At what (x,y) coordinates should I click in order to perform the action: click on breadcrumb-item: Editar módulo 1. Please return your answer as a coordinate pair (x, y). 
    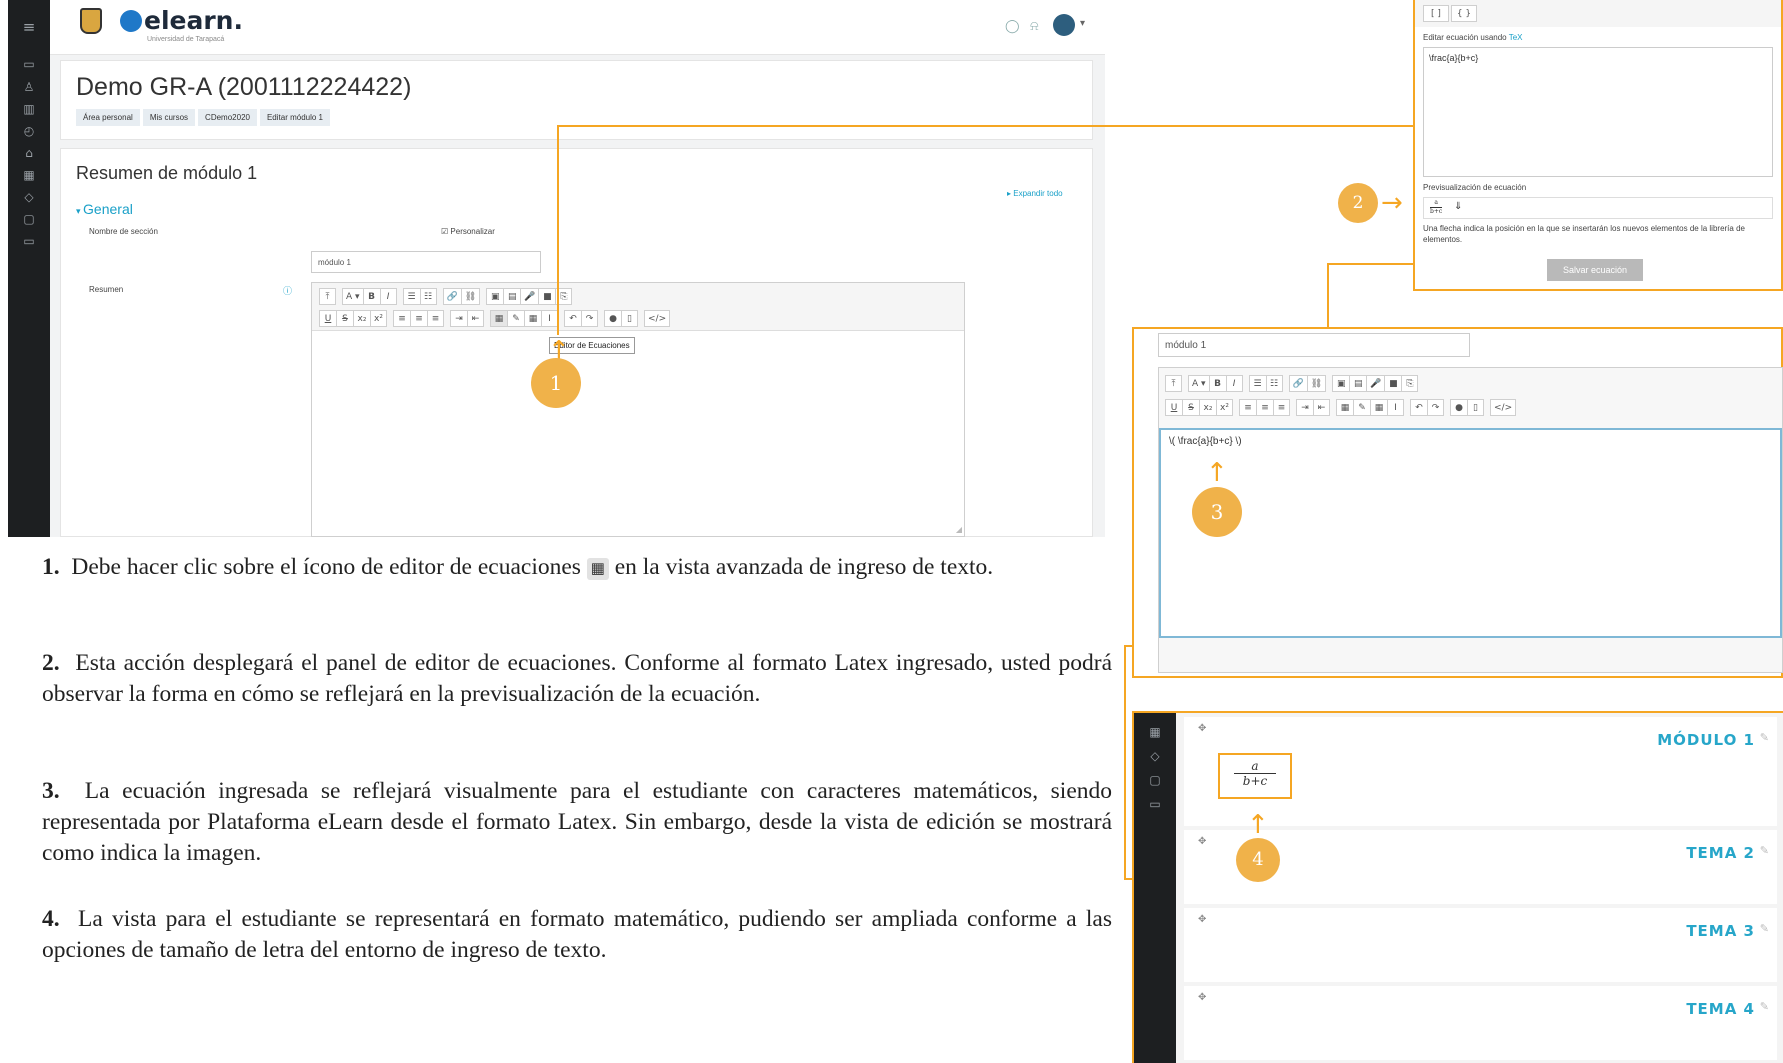
    Looking at the image, I should click on (294, 117).